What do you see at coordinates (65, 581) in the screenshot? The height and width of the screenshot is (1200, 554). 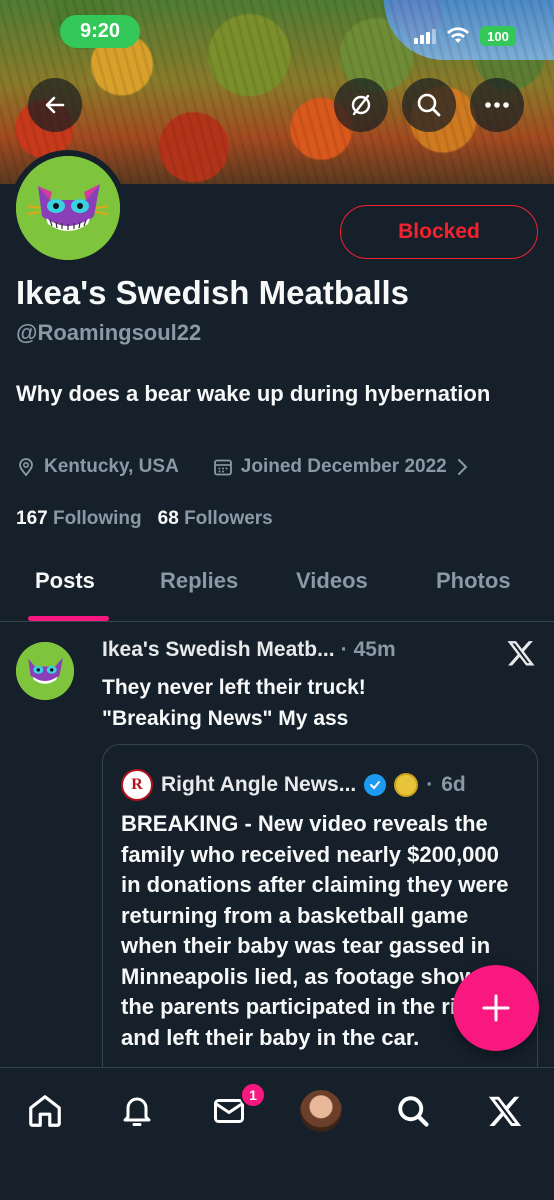 I see `tab-posts: Posts` at bounding box center [65, 581].